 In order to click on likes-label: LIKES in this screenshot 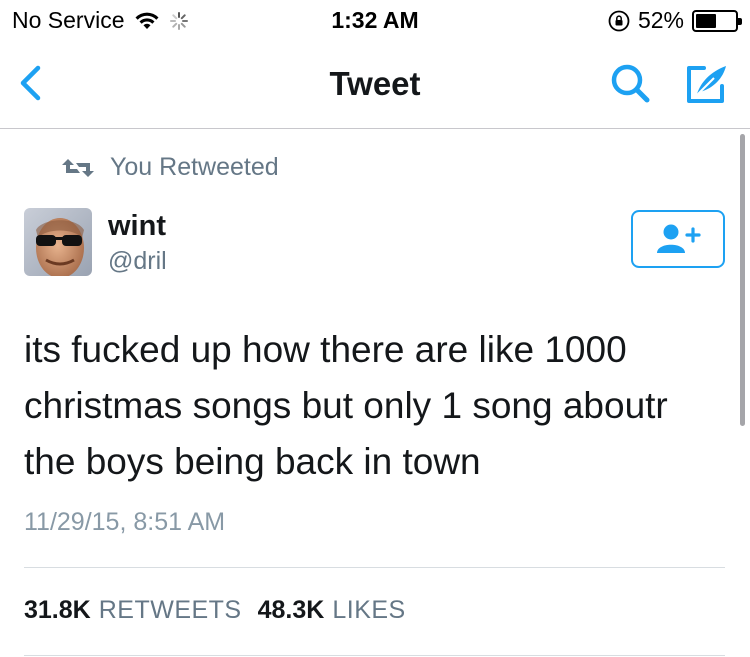, I will do `click(369, 610)`.